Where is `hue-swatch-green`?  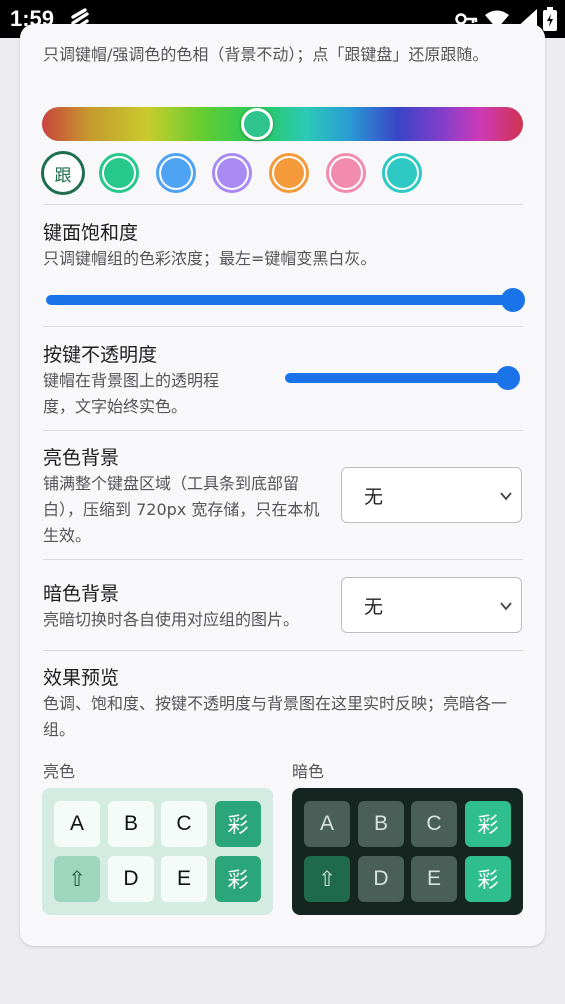 hue-swatch-green is located at coordinates (119, 173).